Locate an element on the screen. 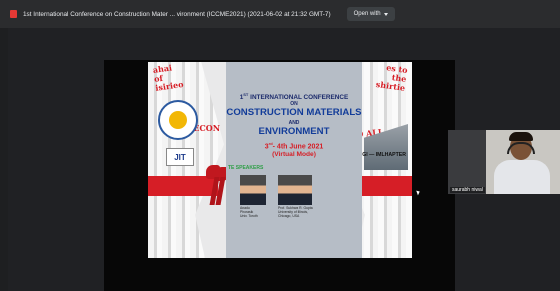  conference-line-1: 1ST INTERNATIONAL CONFERENCE is located at coordinates (294, 97).